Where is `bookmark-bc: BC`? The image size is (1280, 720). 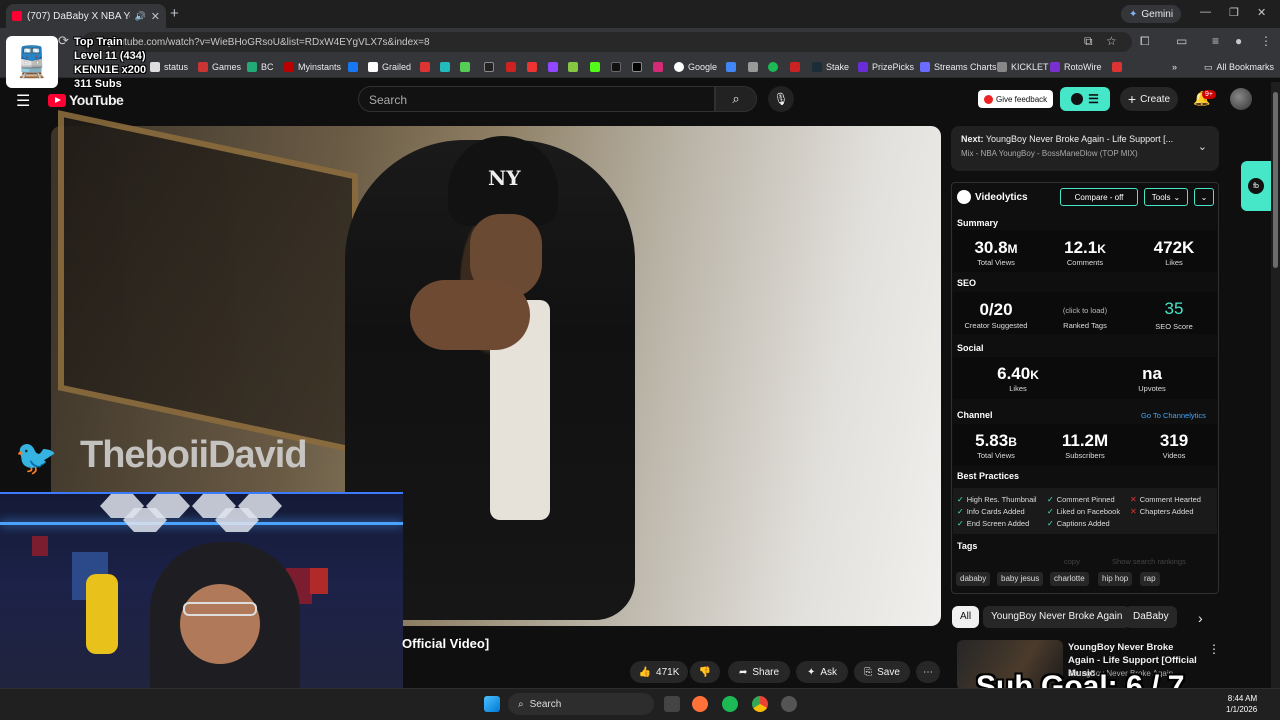
bookmark-bc: BC is located at coordinates (260, 67).